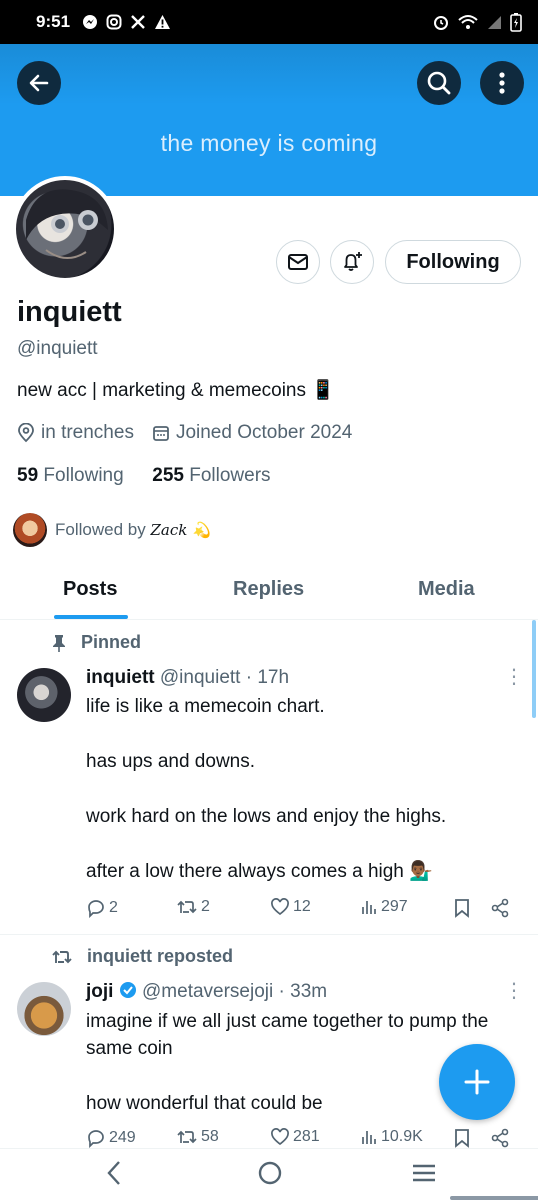  I want to click on nav-home-button, so click(270, 1176).